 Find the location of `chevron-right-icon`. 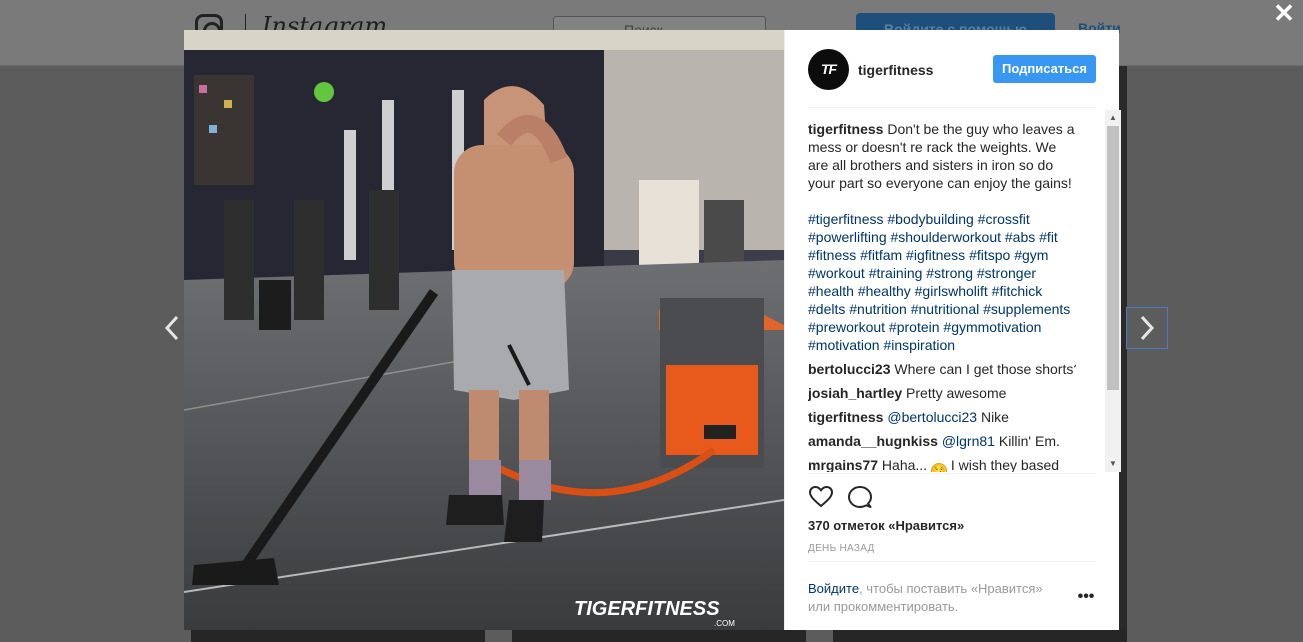

chevron-right-icon is located at coordinates (1147, 328).